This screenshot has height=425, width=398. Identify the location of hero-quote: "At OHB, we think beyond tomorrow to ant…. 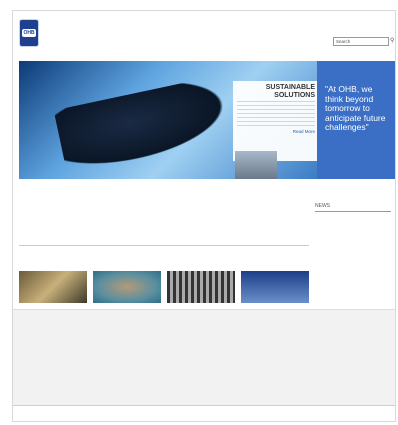
(356, 120).